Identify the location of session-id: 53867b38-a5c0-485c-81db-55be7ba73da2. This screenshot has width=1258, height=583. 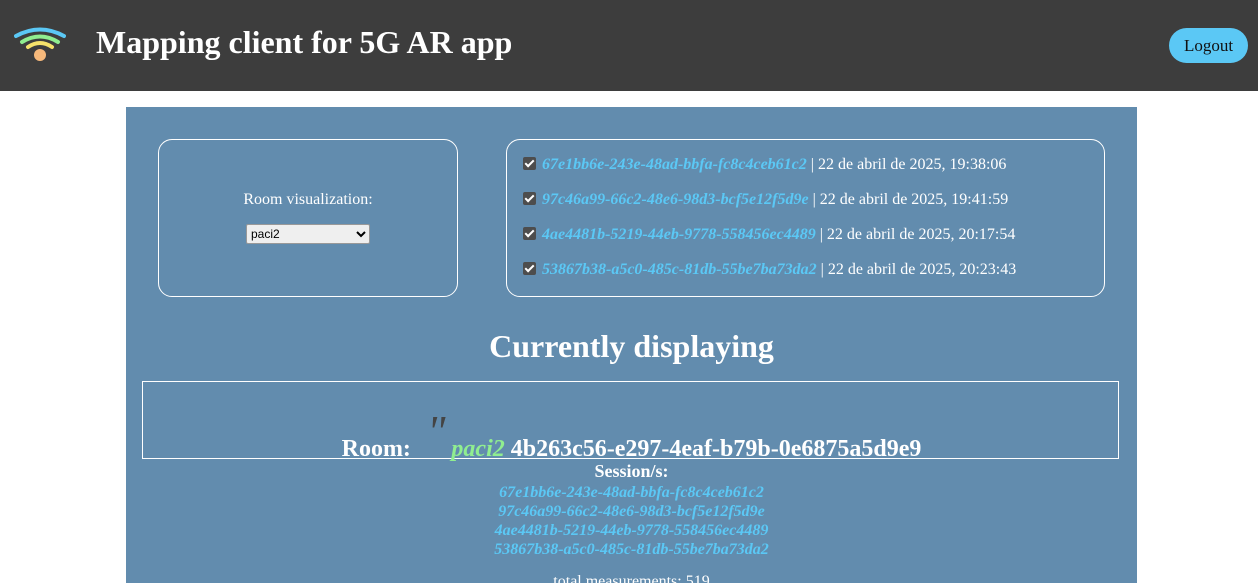
(679, 269).